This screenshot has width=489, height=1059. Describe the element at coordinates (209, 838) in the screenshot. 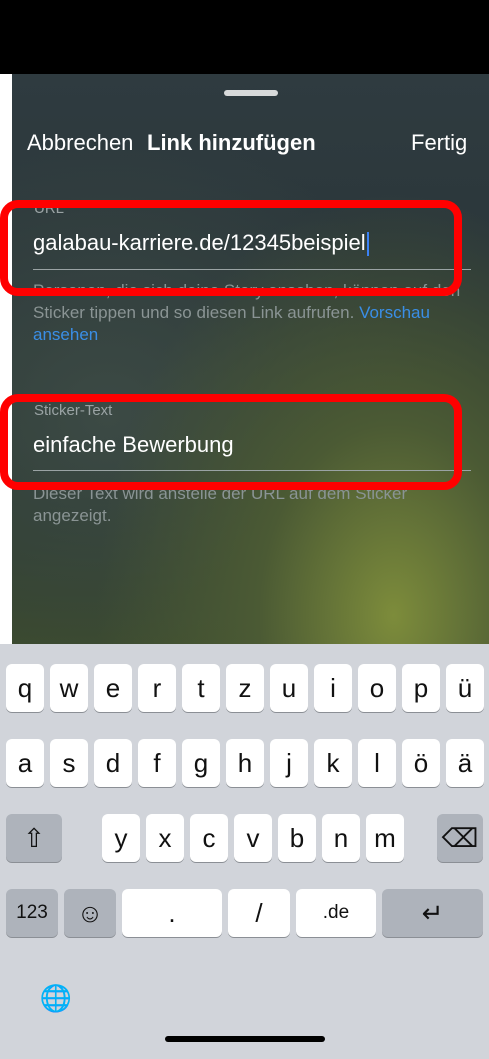

I see `key-c: c` at that location.